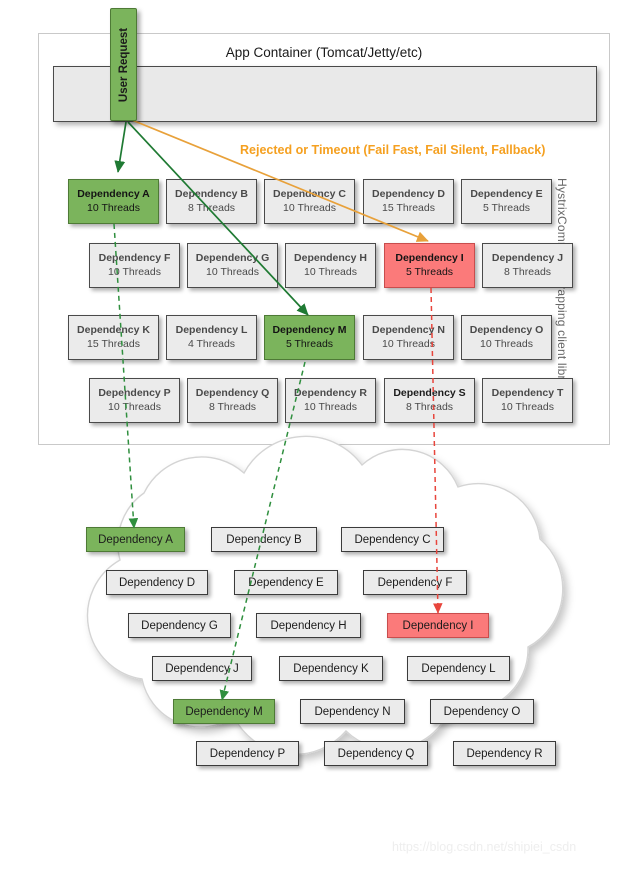 This screenshot has width=640, height=869. I want to click on thread-pool-dependency-h: Dependency H 10 Threads, so click(330, 265).